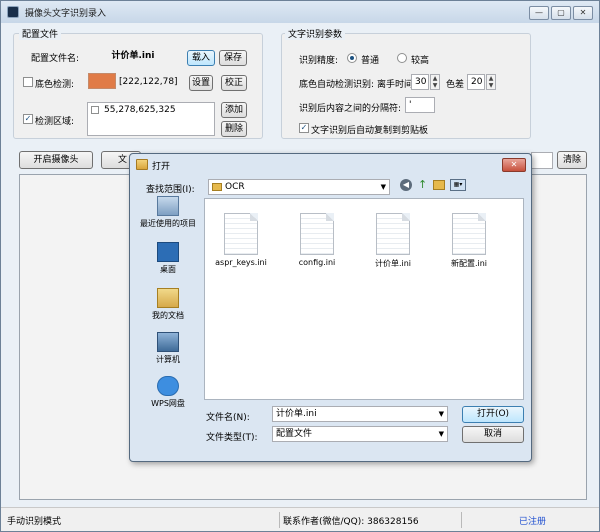 The image size is (600, 532). What do you see at coordinates (351, 522) in the screenshot?
I see `status-contact: 联系作者(微信/QQ): 386328156` at bounding box center [351, 522].